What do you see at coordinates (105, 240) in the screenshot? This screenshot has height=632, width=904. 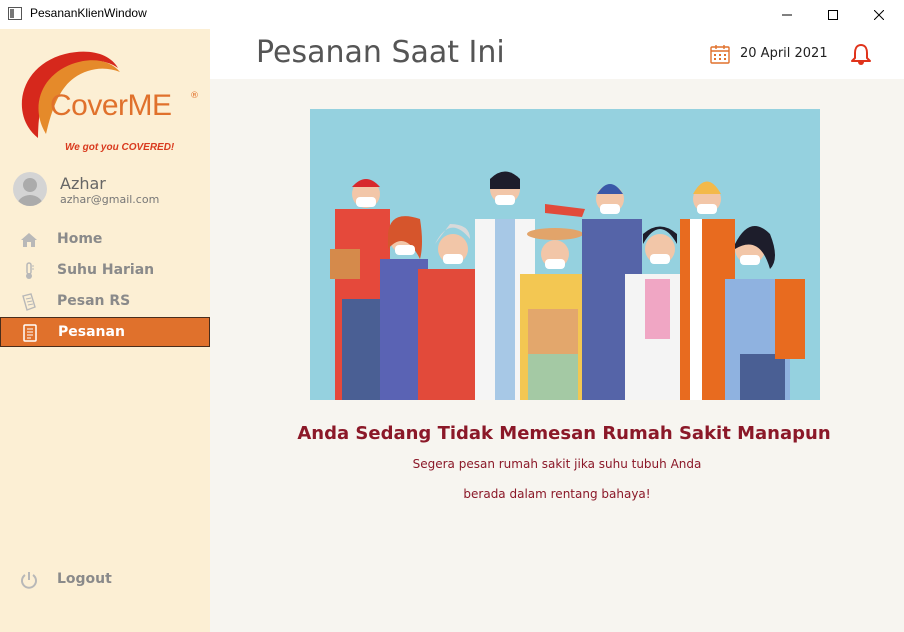 I see `sidebar-item-home: Home` at bounding box center [105, 240].